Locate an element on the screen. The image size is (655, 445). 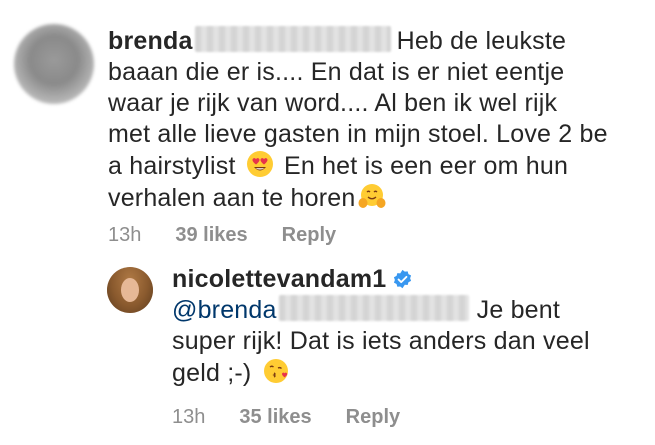
hugging-face-emoji-icon is located at coordinates (372, 196).